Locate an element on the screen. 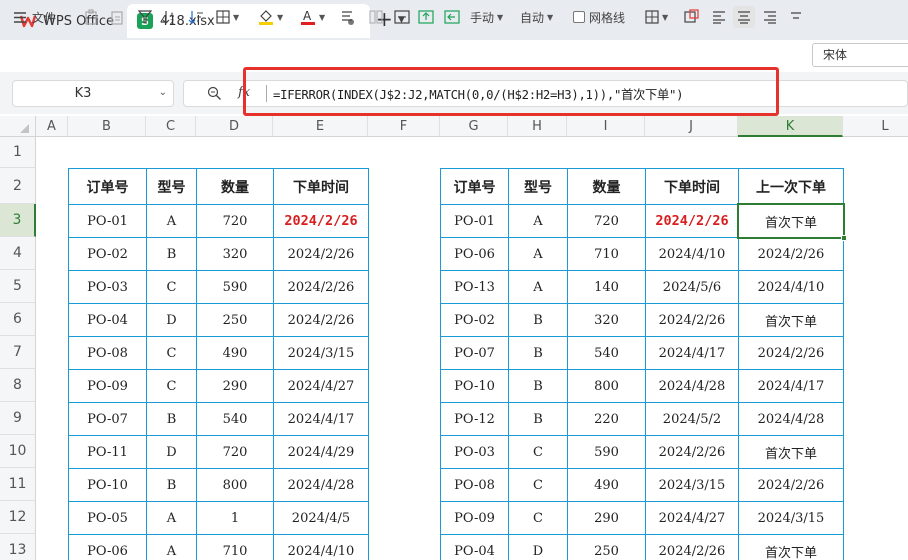  row-header-7: 7 is located at coordinates (18, 352).